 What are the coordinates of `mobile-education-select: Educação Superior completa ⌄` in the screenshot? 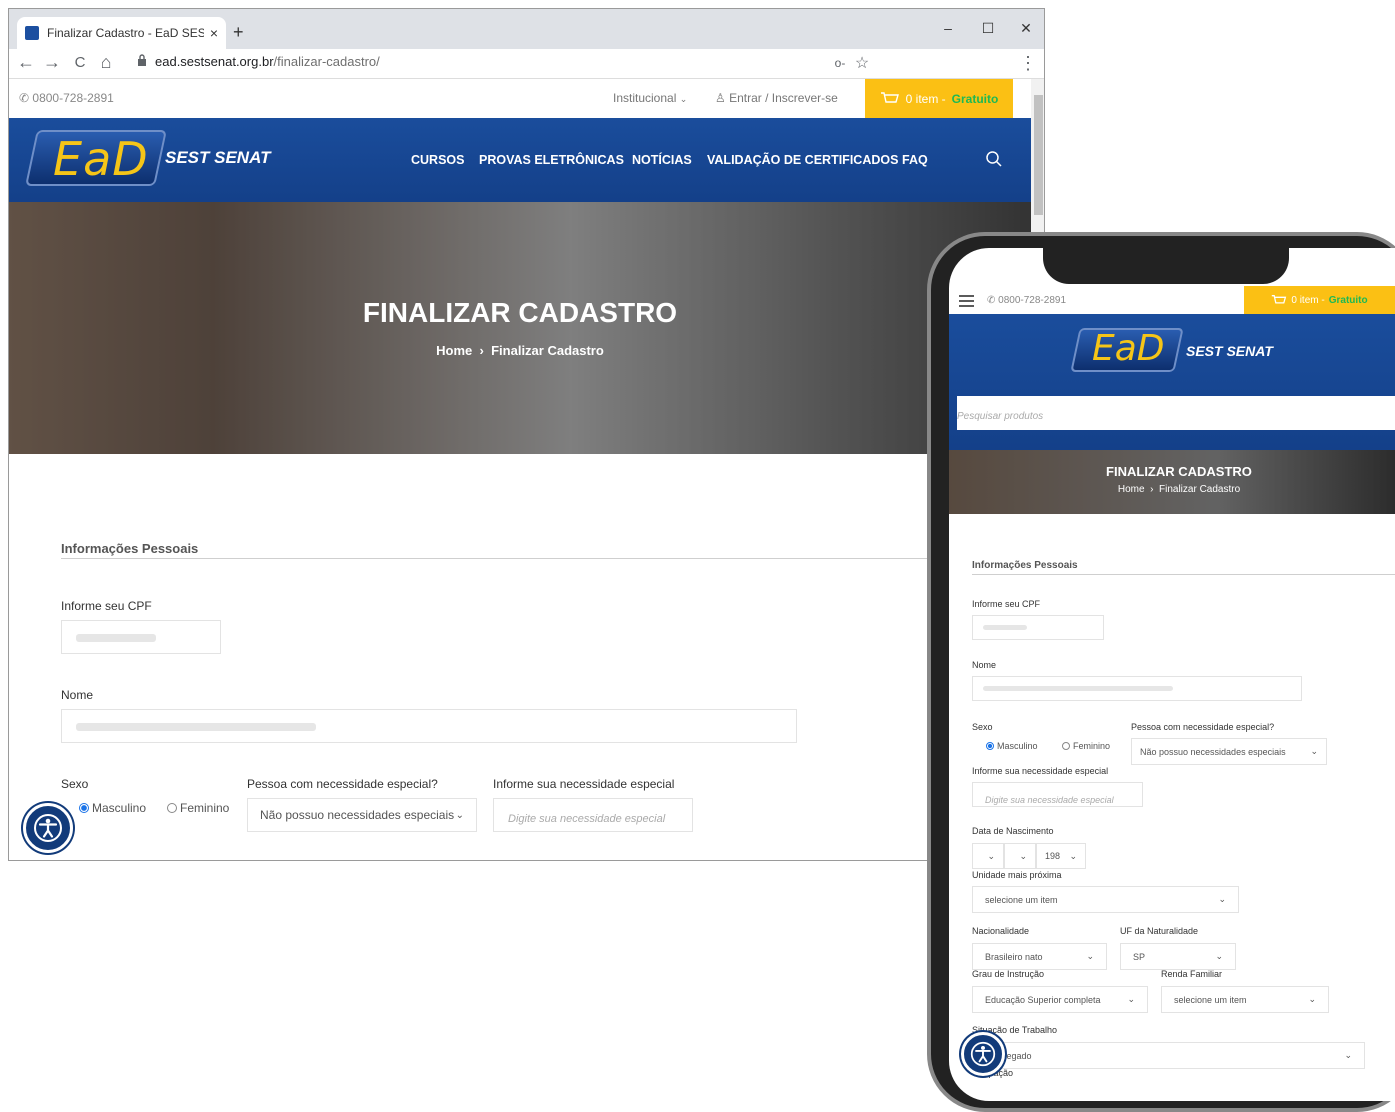 It's located at (1060, 999).